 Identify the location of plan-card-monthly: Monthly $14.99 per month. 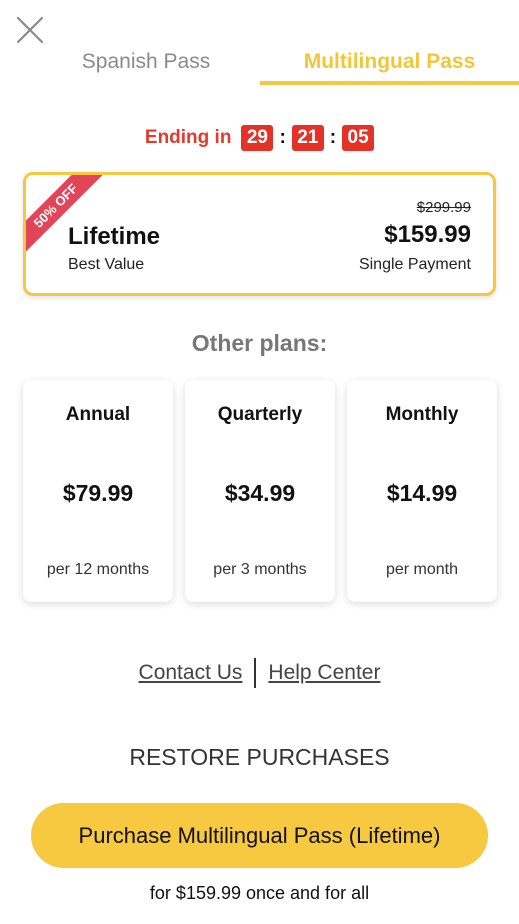
(422, 491).